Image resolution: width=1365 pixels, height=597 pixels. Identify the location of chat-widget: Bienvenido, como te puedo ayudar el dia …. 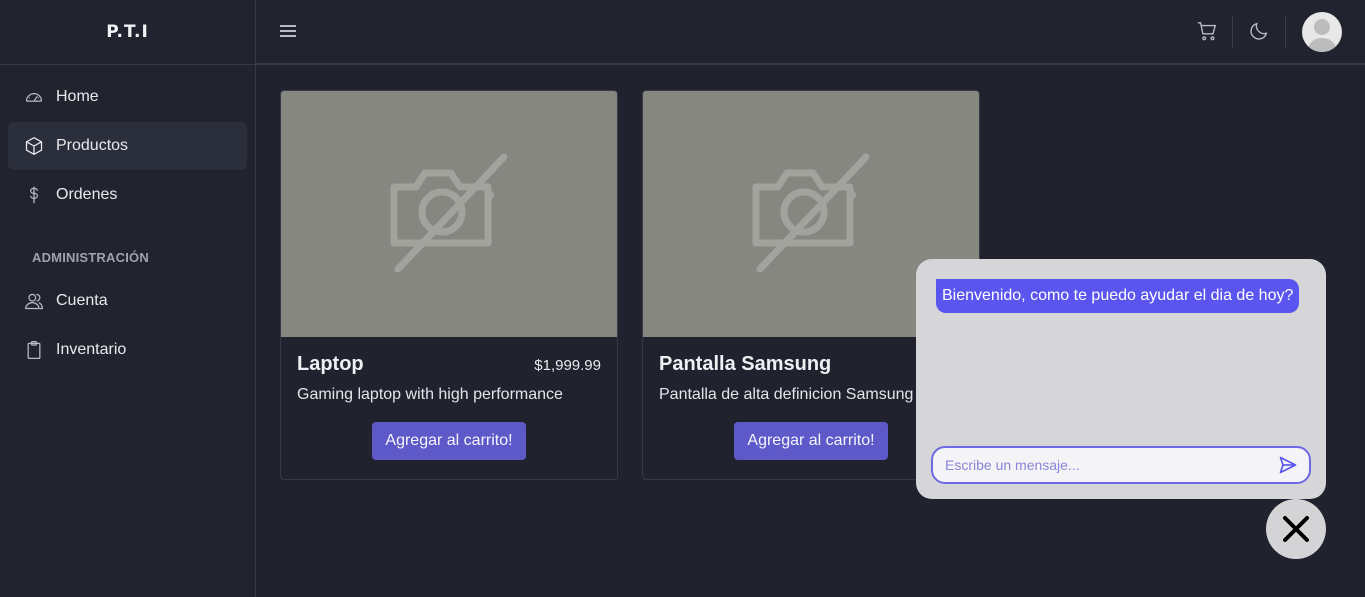
(1121, 379).